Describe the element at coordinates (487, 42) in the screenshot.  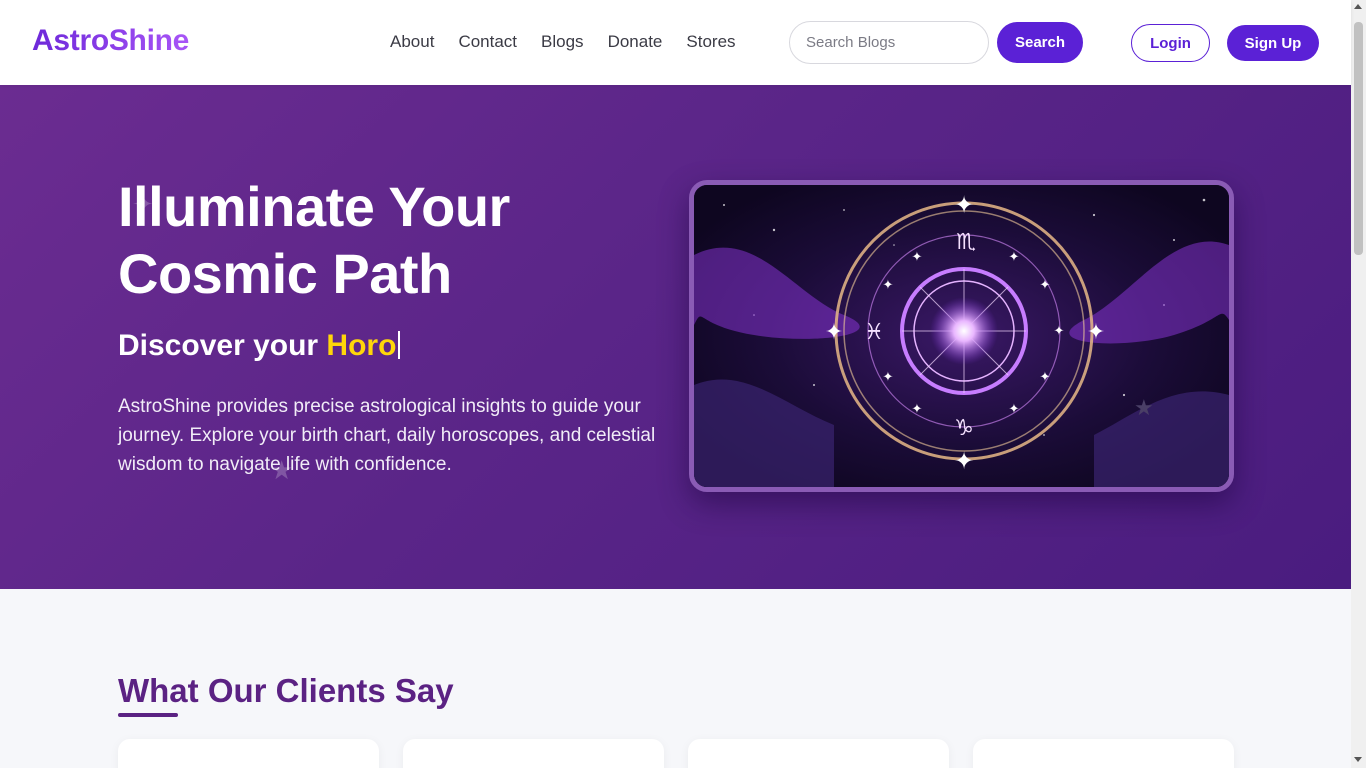
I see `nav-link-contact: Contact` at that location.